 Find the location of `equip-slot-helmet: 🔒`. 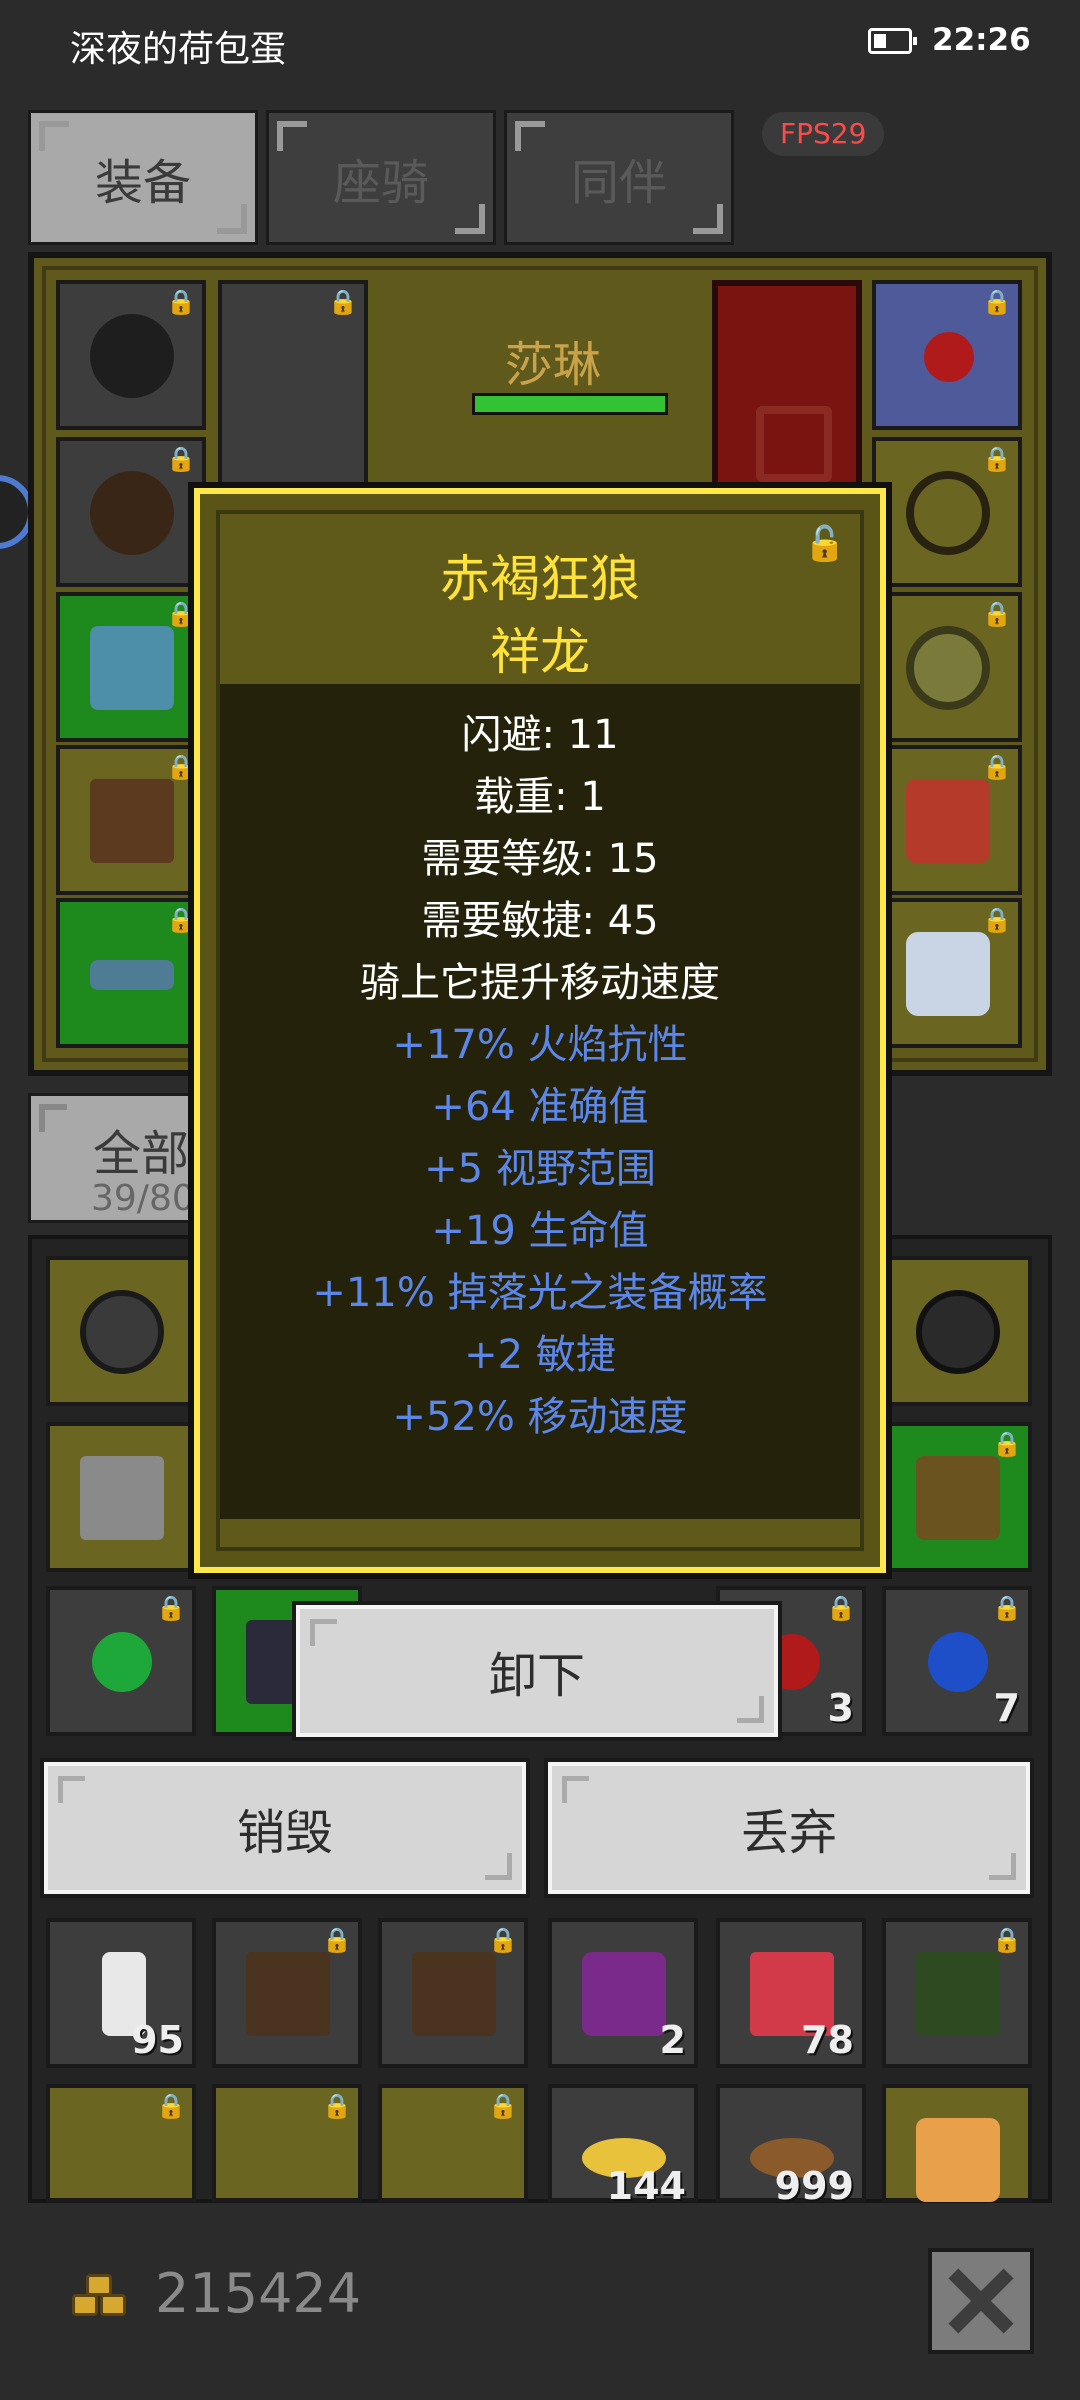

equip-slot-helmet: 🔒 is located at coordinates (131, 355).